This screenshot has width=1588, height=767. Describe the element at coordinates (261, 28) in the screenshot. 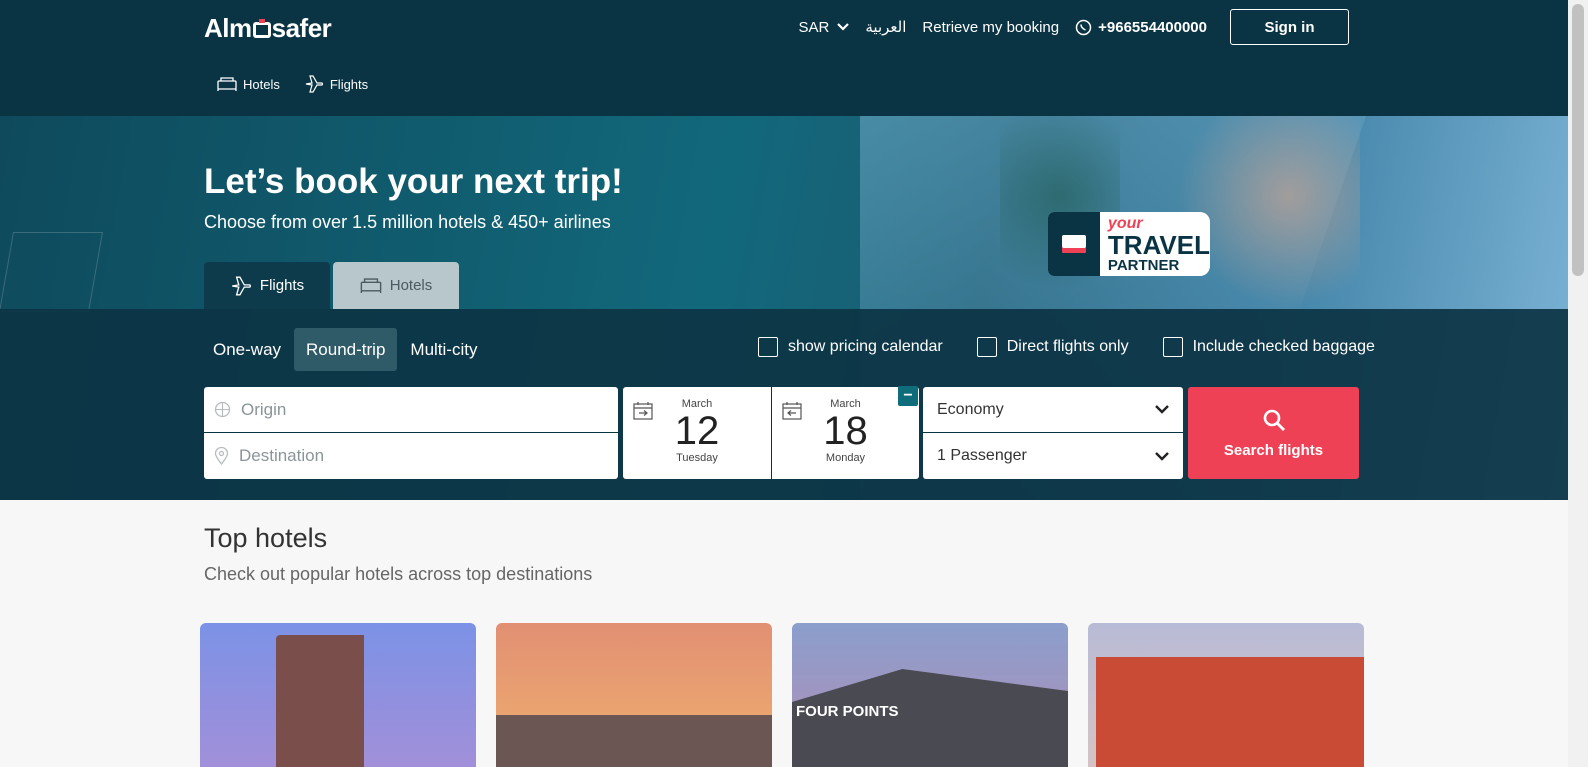

I see `logo-suitcase-icon` at that location.